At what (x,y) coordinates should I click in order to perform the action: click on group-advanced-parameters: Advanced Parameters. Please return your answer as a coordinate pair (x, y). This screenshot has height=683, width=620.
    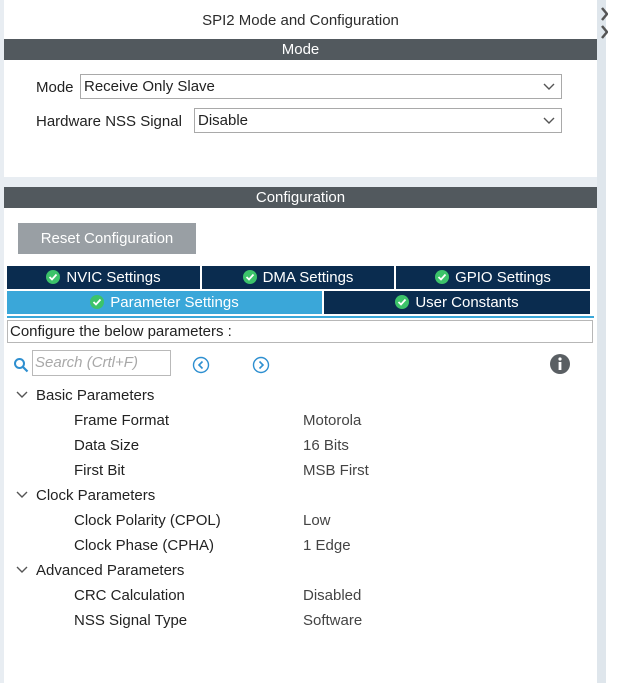
    Looking at the image, I should click on (110, 570).